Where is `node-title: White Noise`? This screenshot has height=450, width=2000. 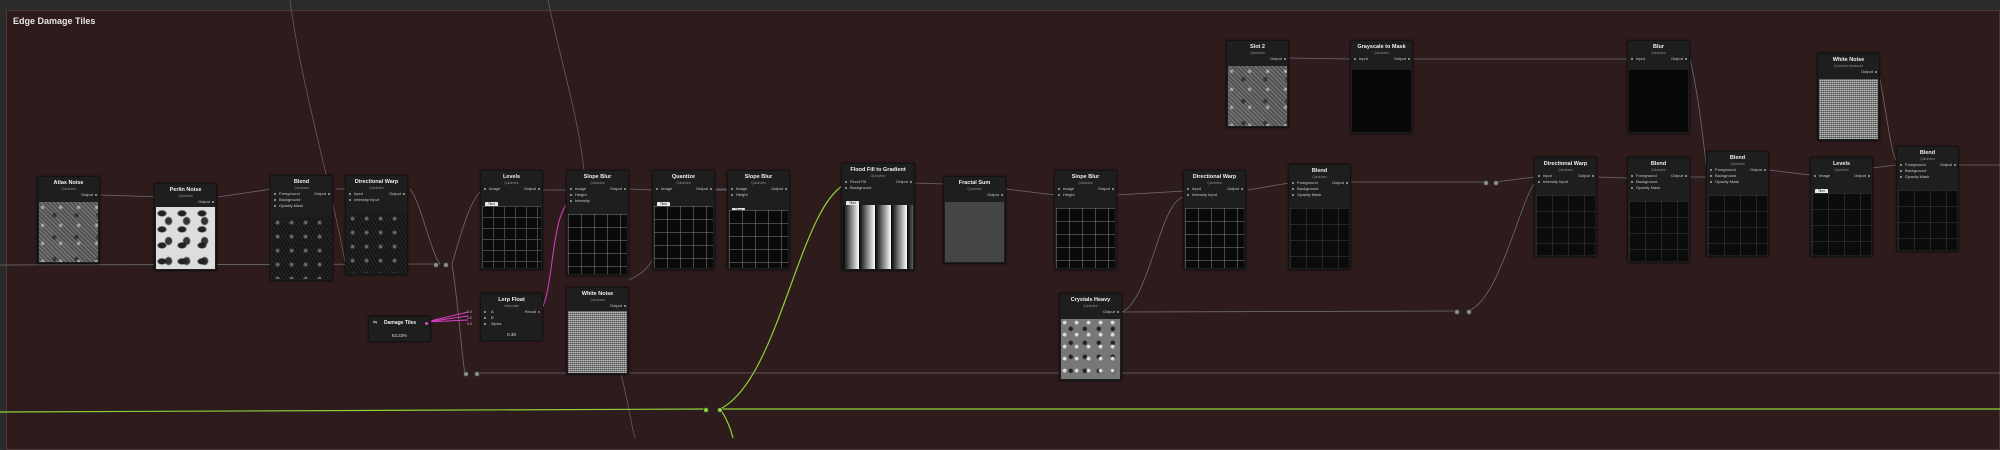 node-title: White Noise is located at coordinates (1848, 60).